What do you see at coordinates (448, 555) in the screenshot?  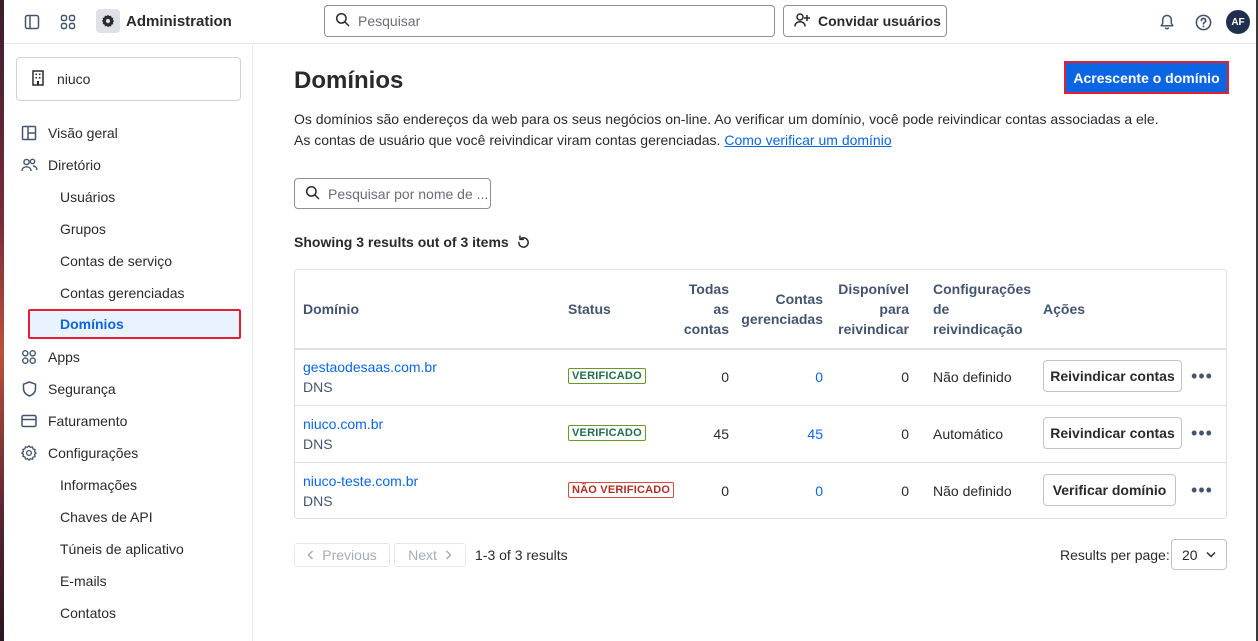 I see `chevron-right-icon` at bounding box center [448, 555].